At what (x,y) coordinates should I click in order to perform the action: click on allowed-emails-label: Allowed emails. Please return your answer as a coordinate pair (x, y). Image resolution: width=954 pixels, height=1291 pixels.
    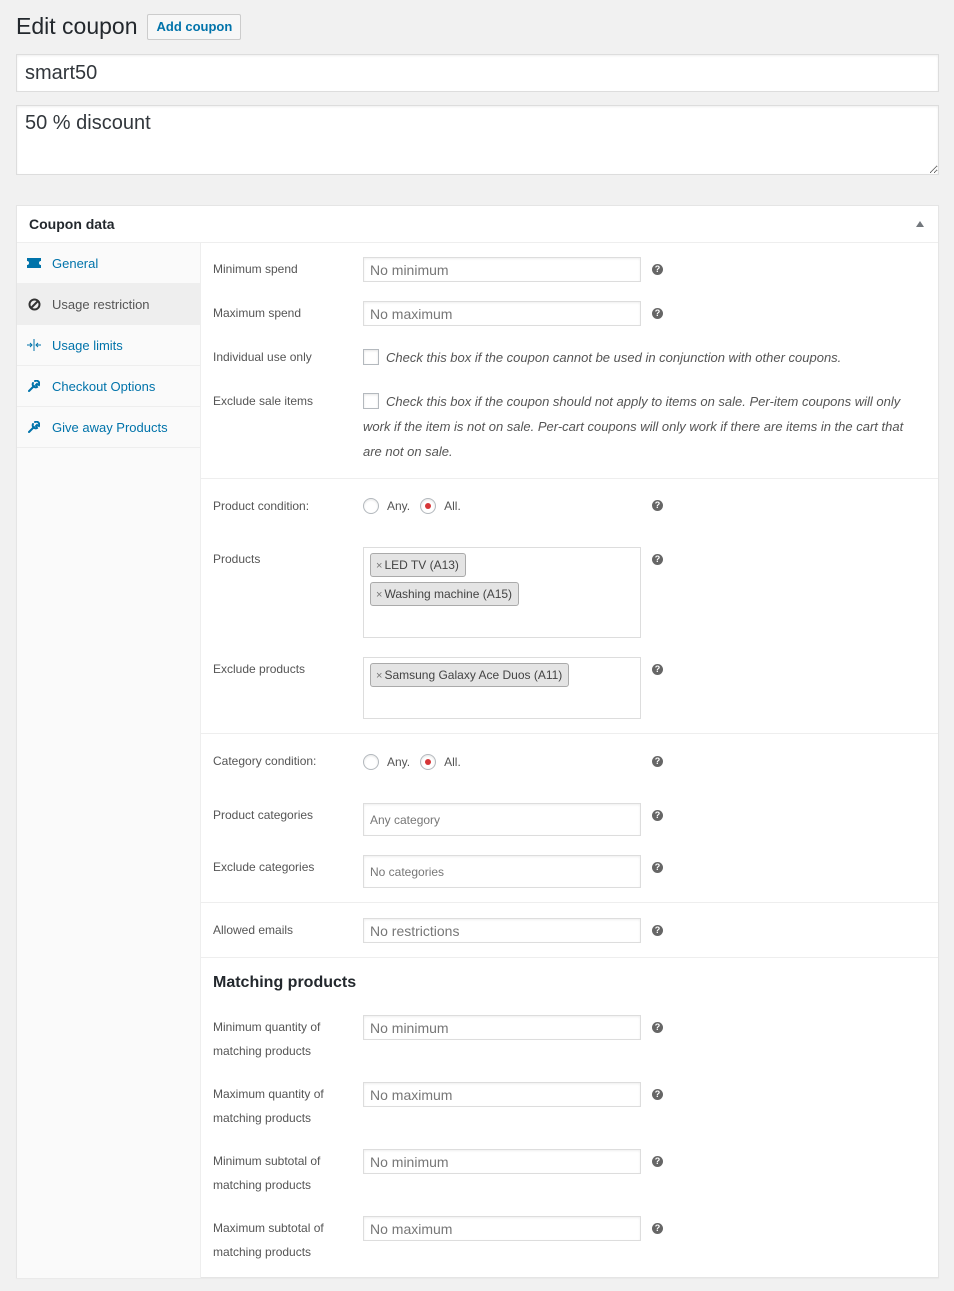
    Looking at the image, I should click on (253, 930).